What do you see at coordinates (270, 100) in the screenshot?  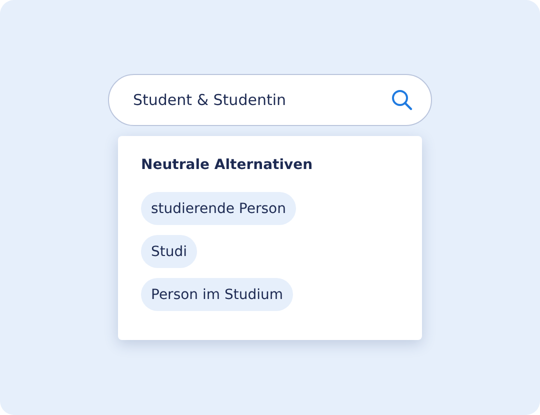 I see `search-field: Student & Studentin` at bounding box center [270, 100].